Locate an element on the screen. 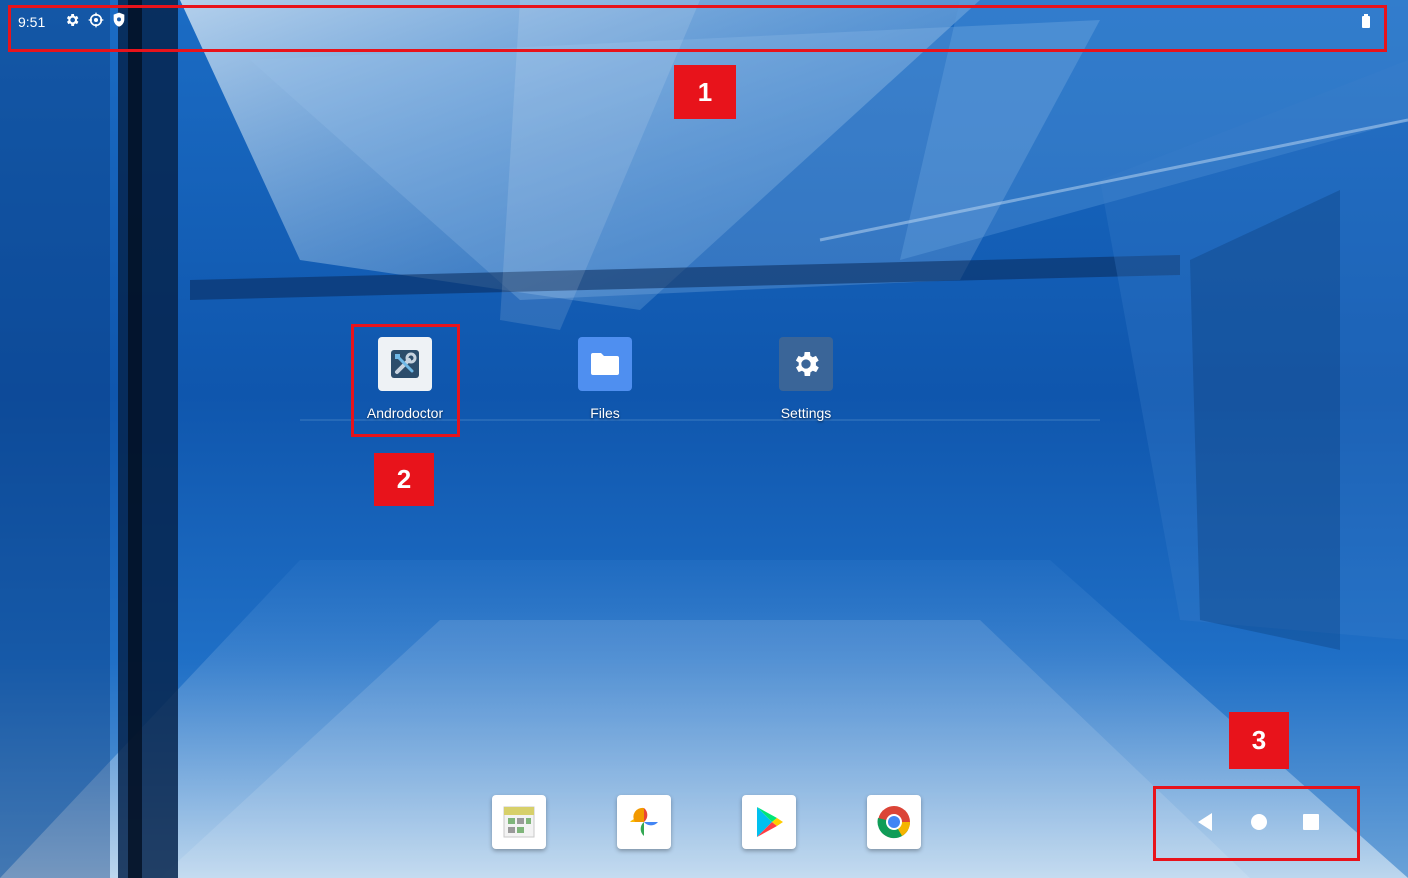  dock-google-photos is located at coordinates (644, 822).